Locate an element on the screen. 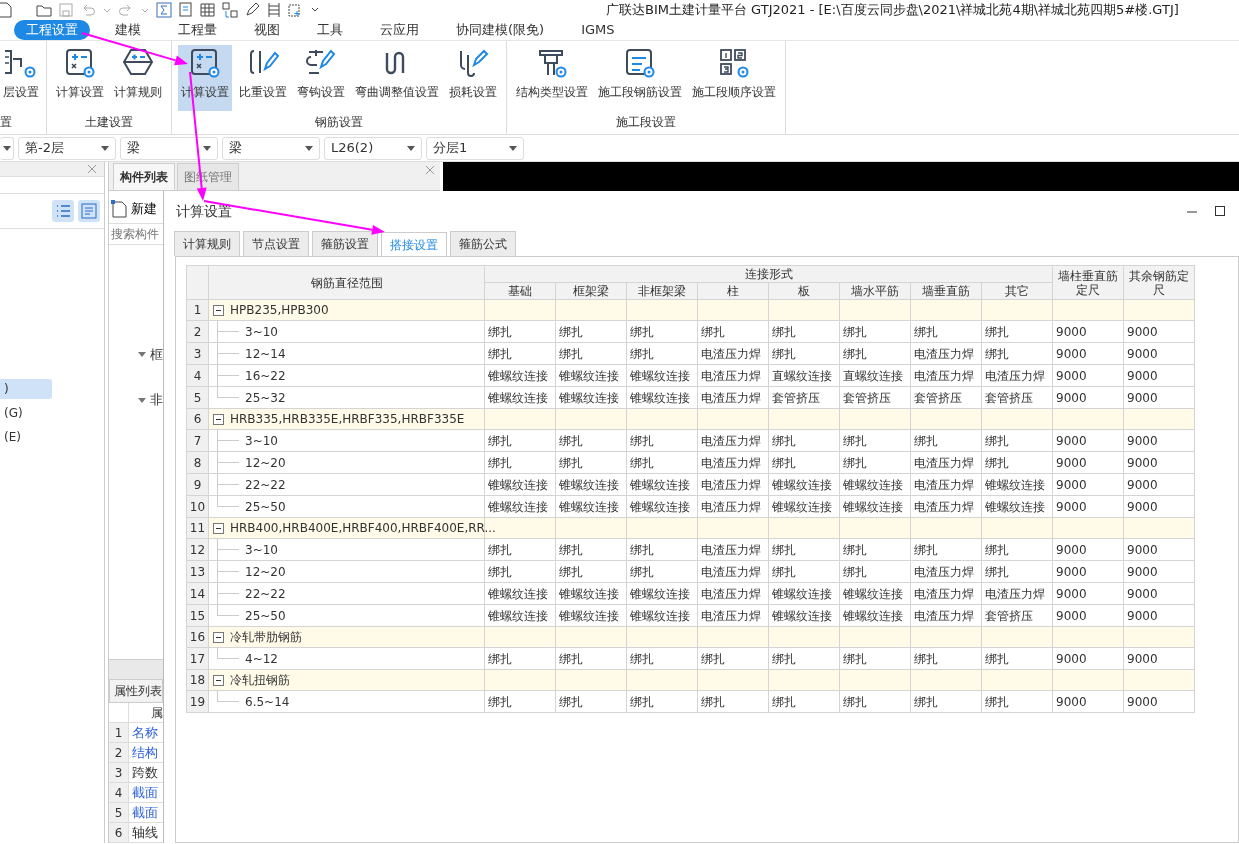 This screenshot has width=1239, height=844. panel-tab: 构件列表 is located at coordinates (144, 176).